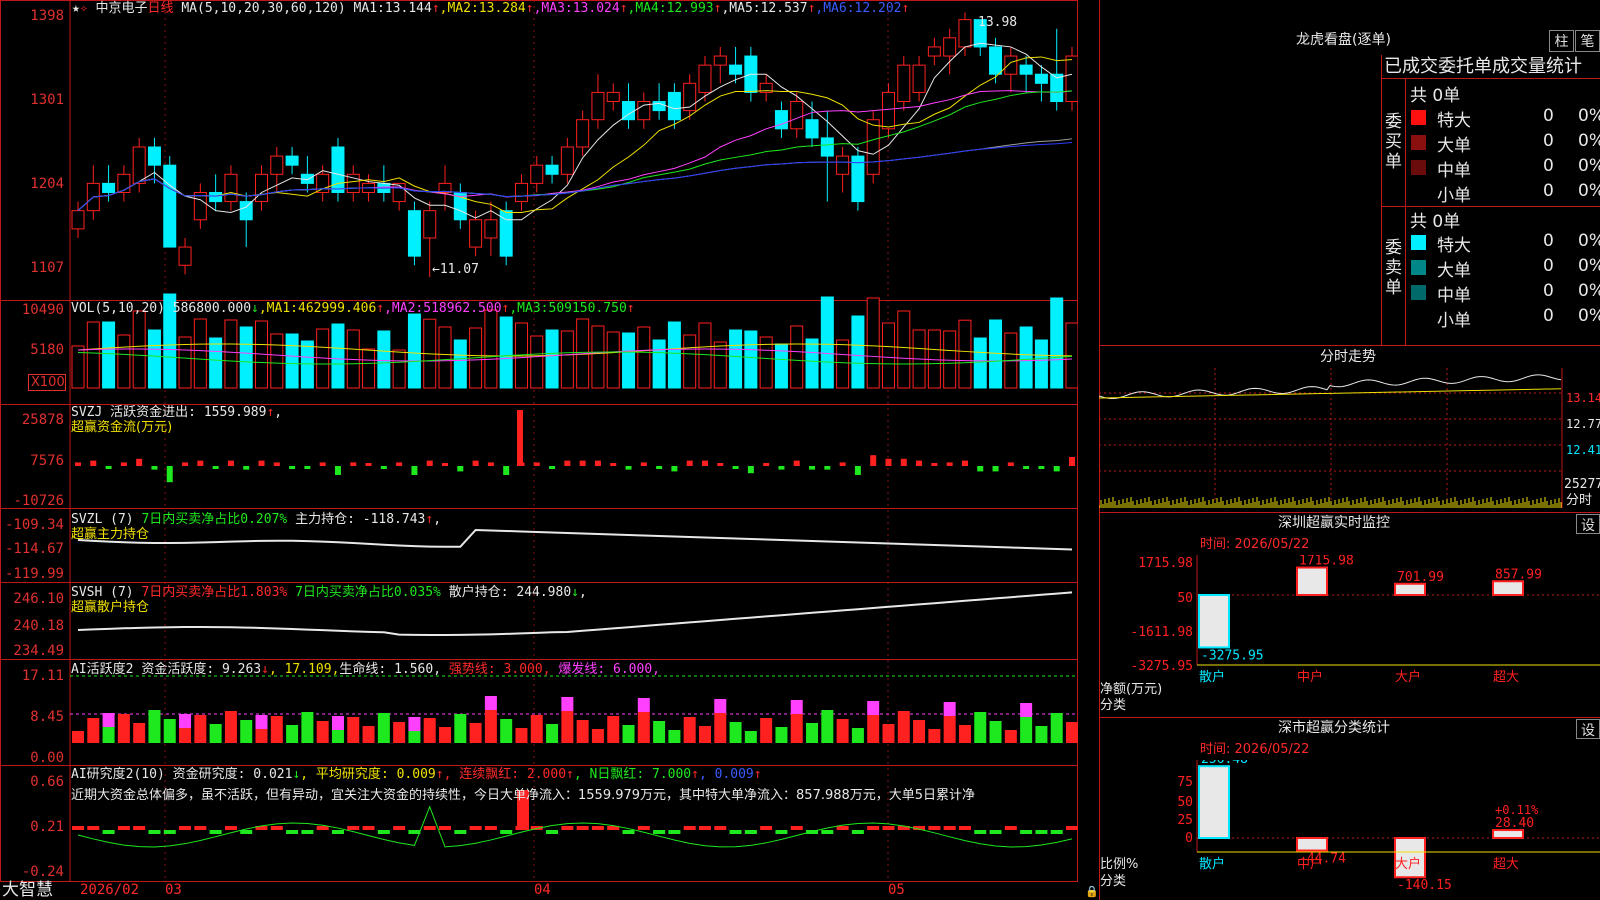 The height and width of the screenshot is (900, 1600). Describe the element at coordinates (1589, 116) in the screenshot. I see `order-pct: 0%` at that location.